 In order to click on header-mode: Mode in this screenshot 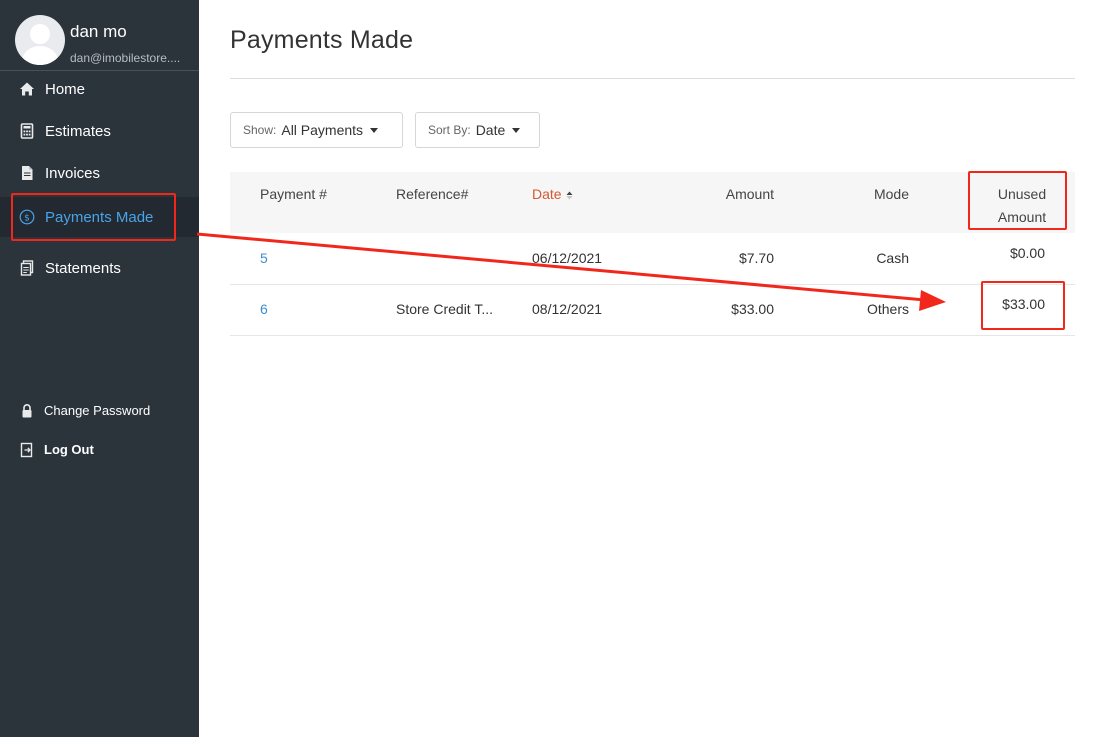, I will do `click(891, 194)`.